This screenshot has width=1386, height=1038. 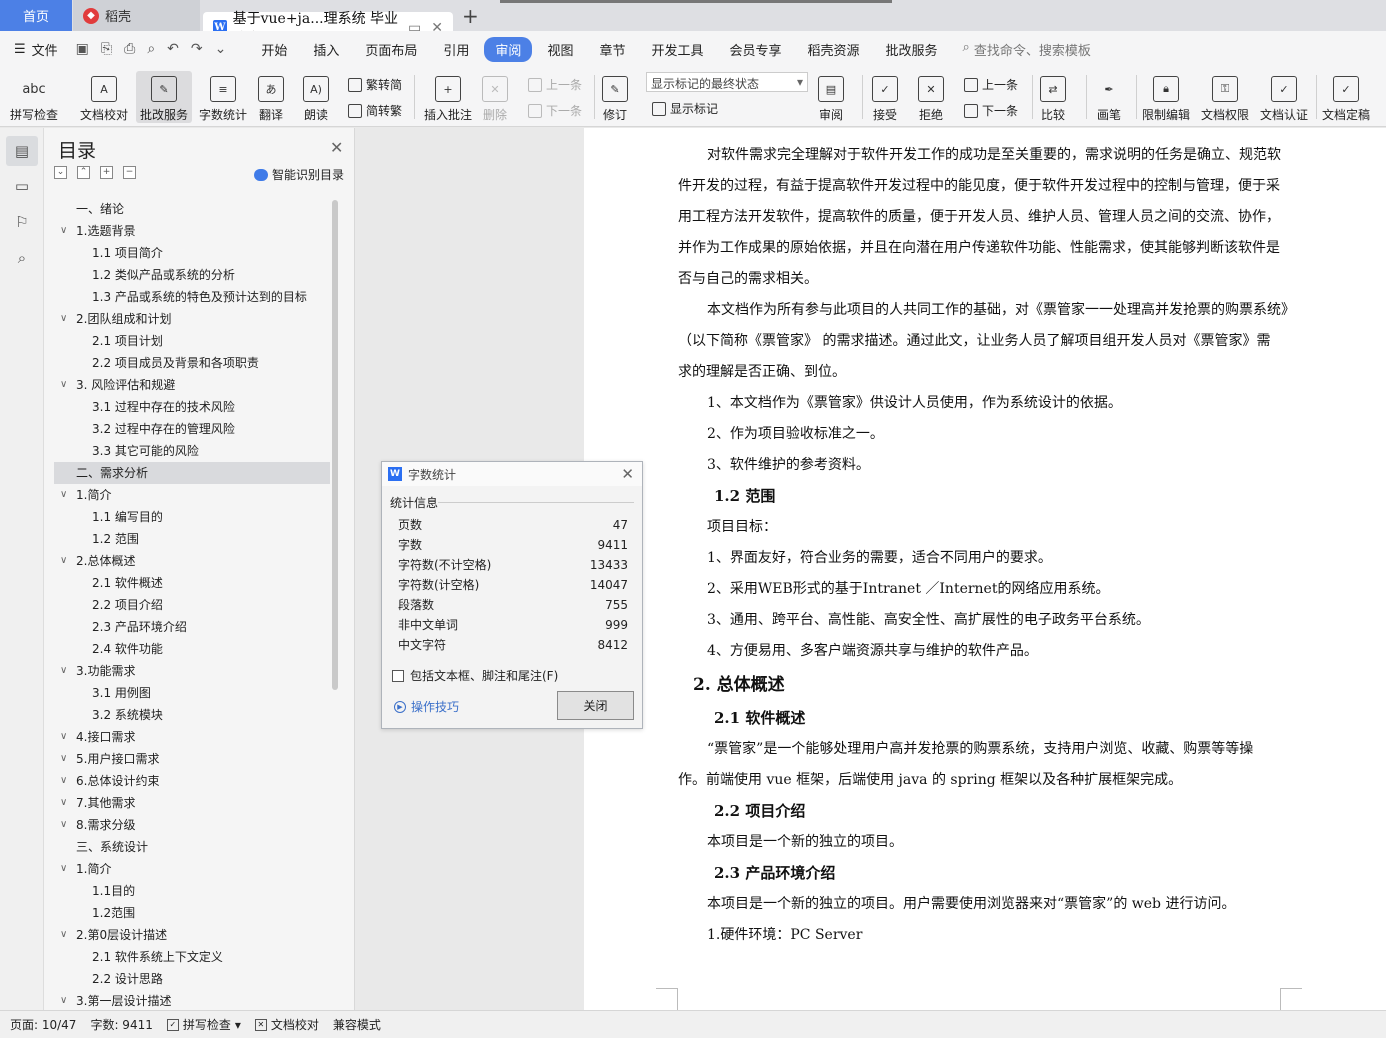 I want to click on trad-to-simp-button: 繁转简, so click(x=375, y=84).